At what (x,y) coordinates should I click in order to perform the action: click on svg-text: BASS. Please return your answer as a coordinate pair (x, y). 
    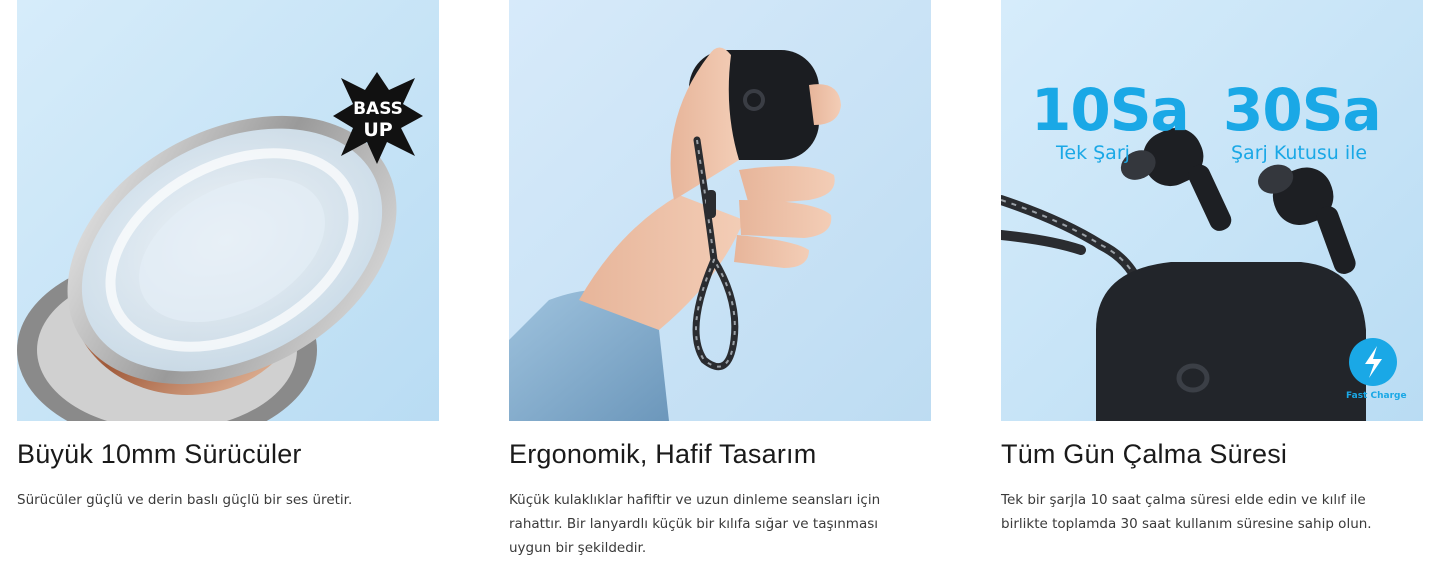
    Looking at the image, I should click on (378, 109).